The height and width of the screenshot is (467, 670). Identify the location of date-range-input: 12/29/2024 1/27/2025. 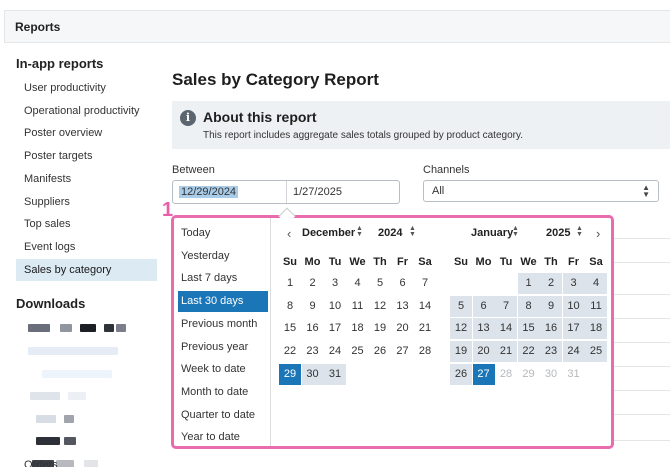
(286, 192).